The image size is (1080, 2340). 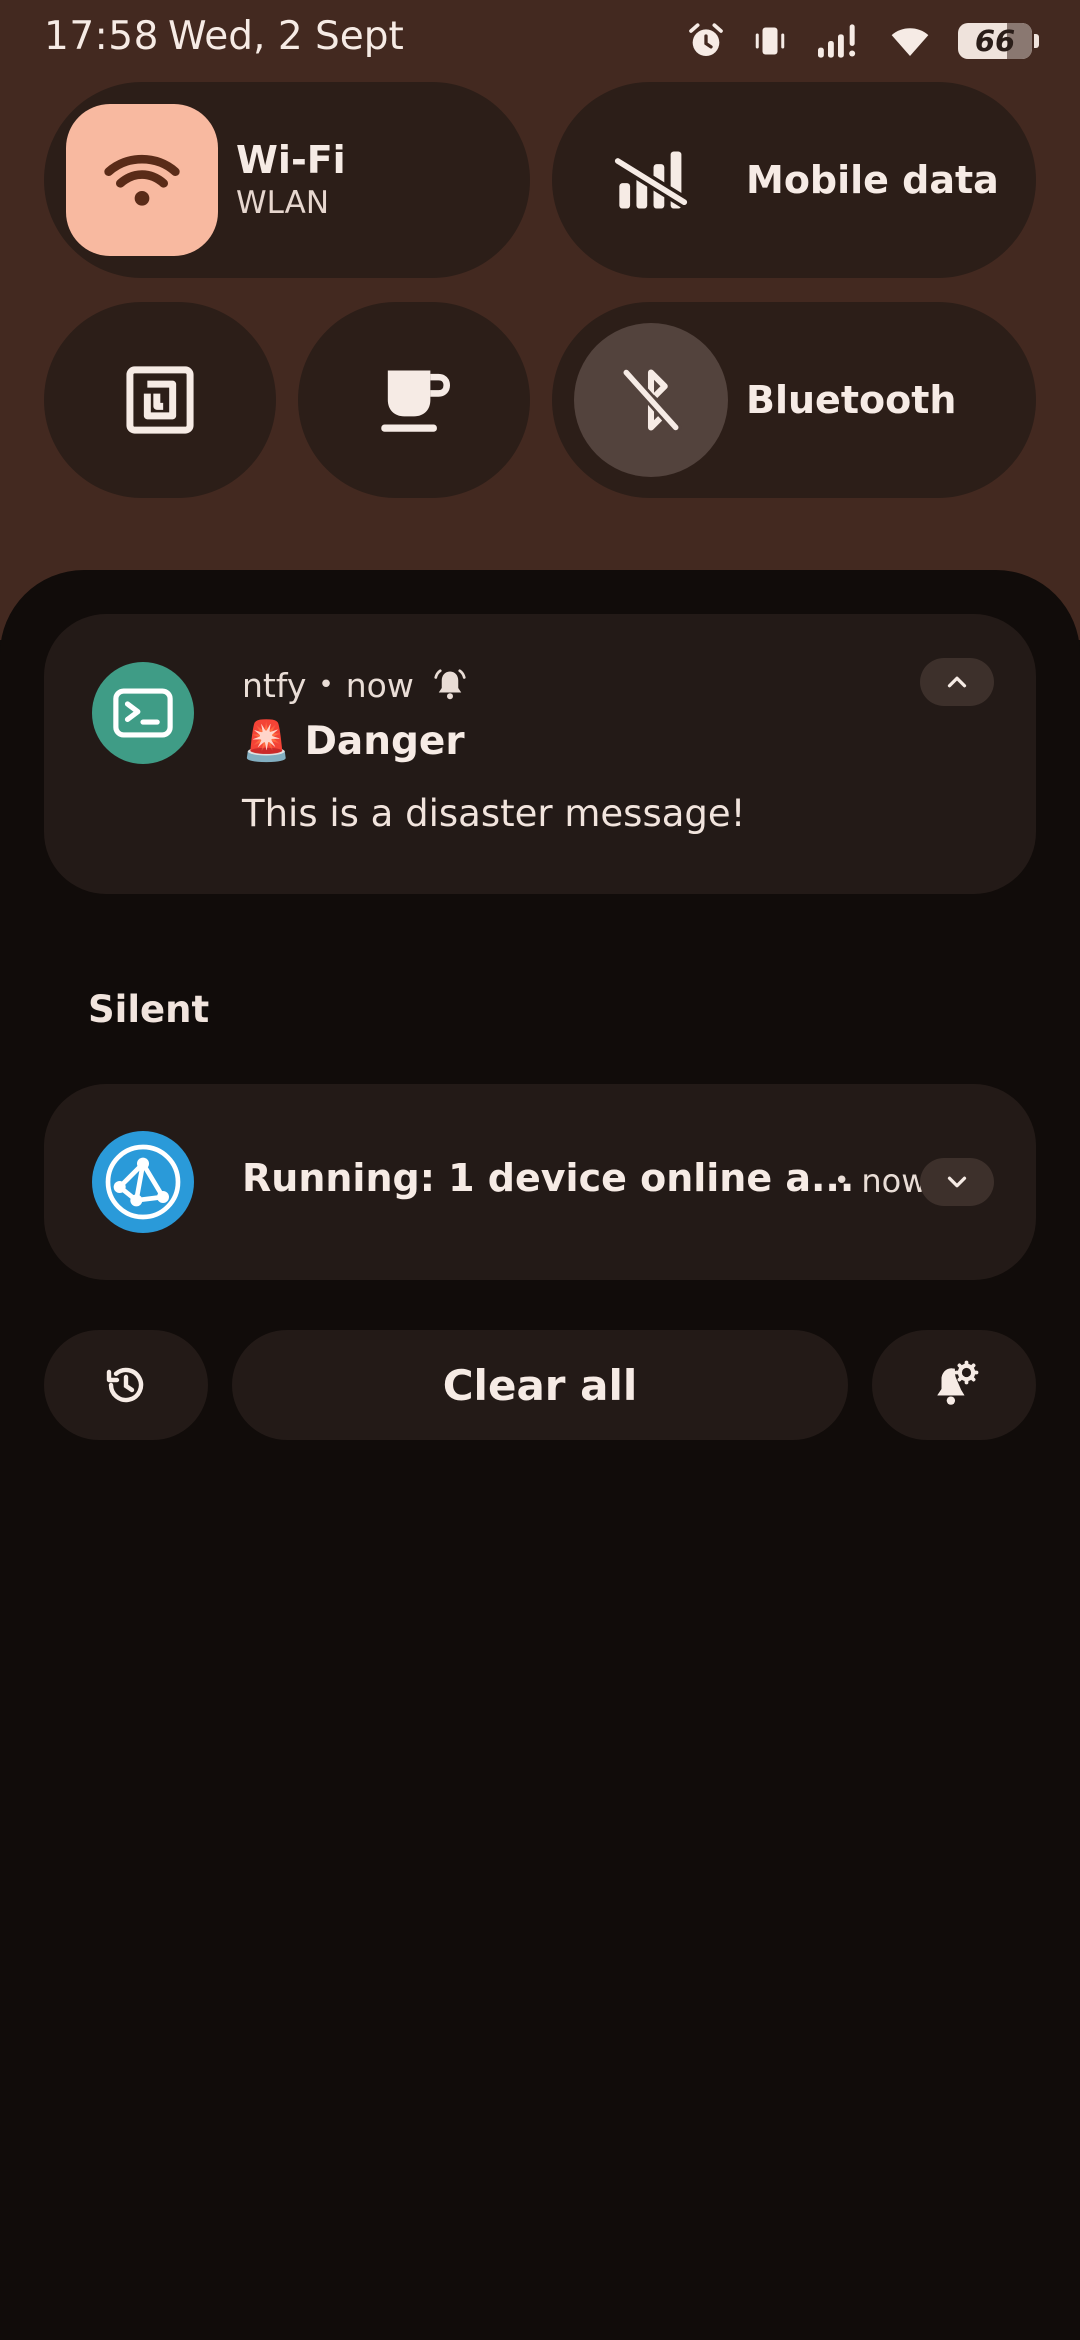 What do you see at coordinates (274, 685) in the screenshot?
I see `ntfy-app-name: ntfy` at bounding box center [274, 685].